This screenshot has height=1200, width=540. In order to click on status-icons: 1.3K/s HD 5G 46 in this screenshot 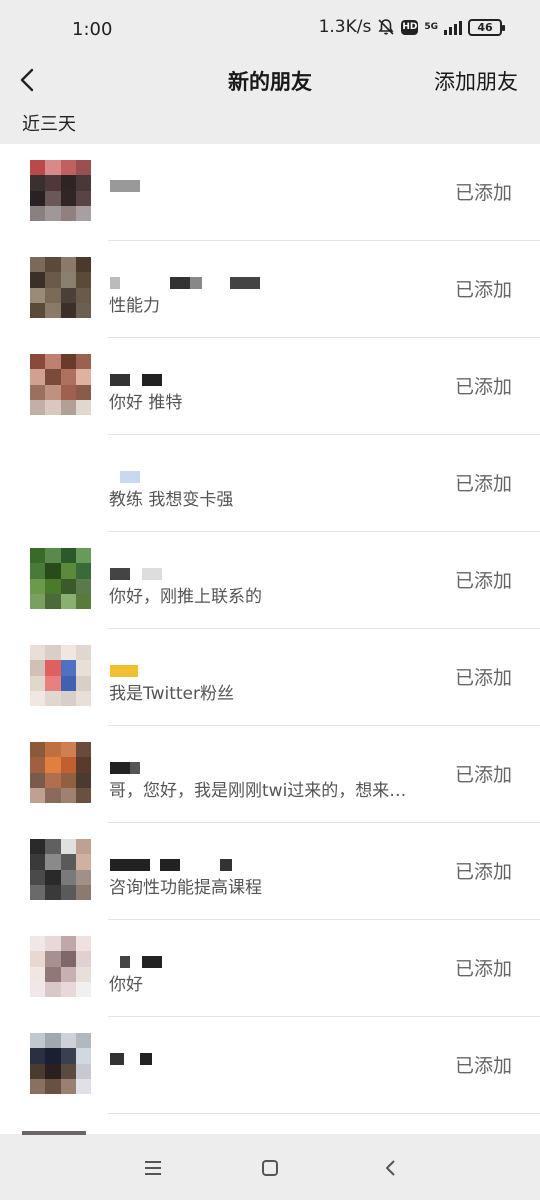, I will do `click(411, 27)`.